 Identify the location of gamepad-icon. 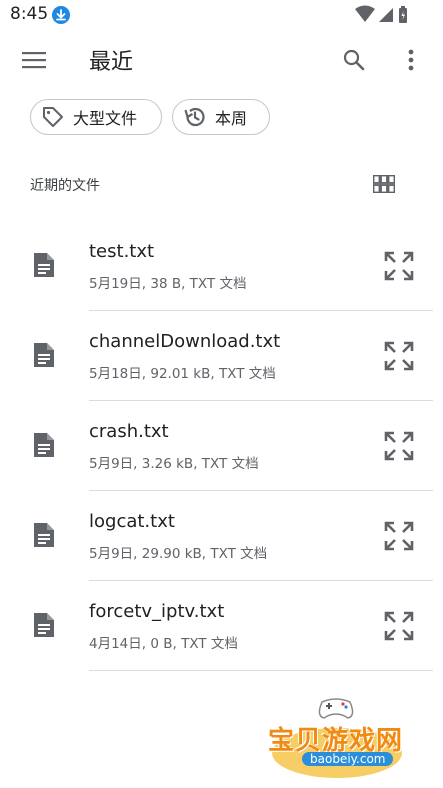
(336, 708).